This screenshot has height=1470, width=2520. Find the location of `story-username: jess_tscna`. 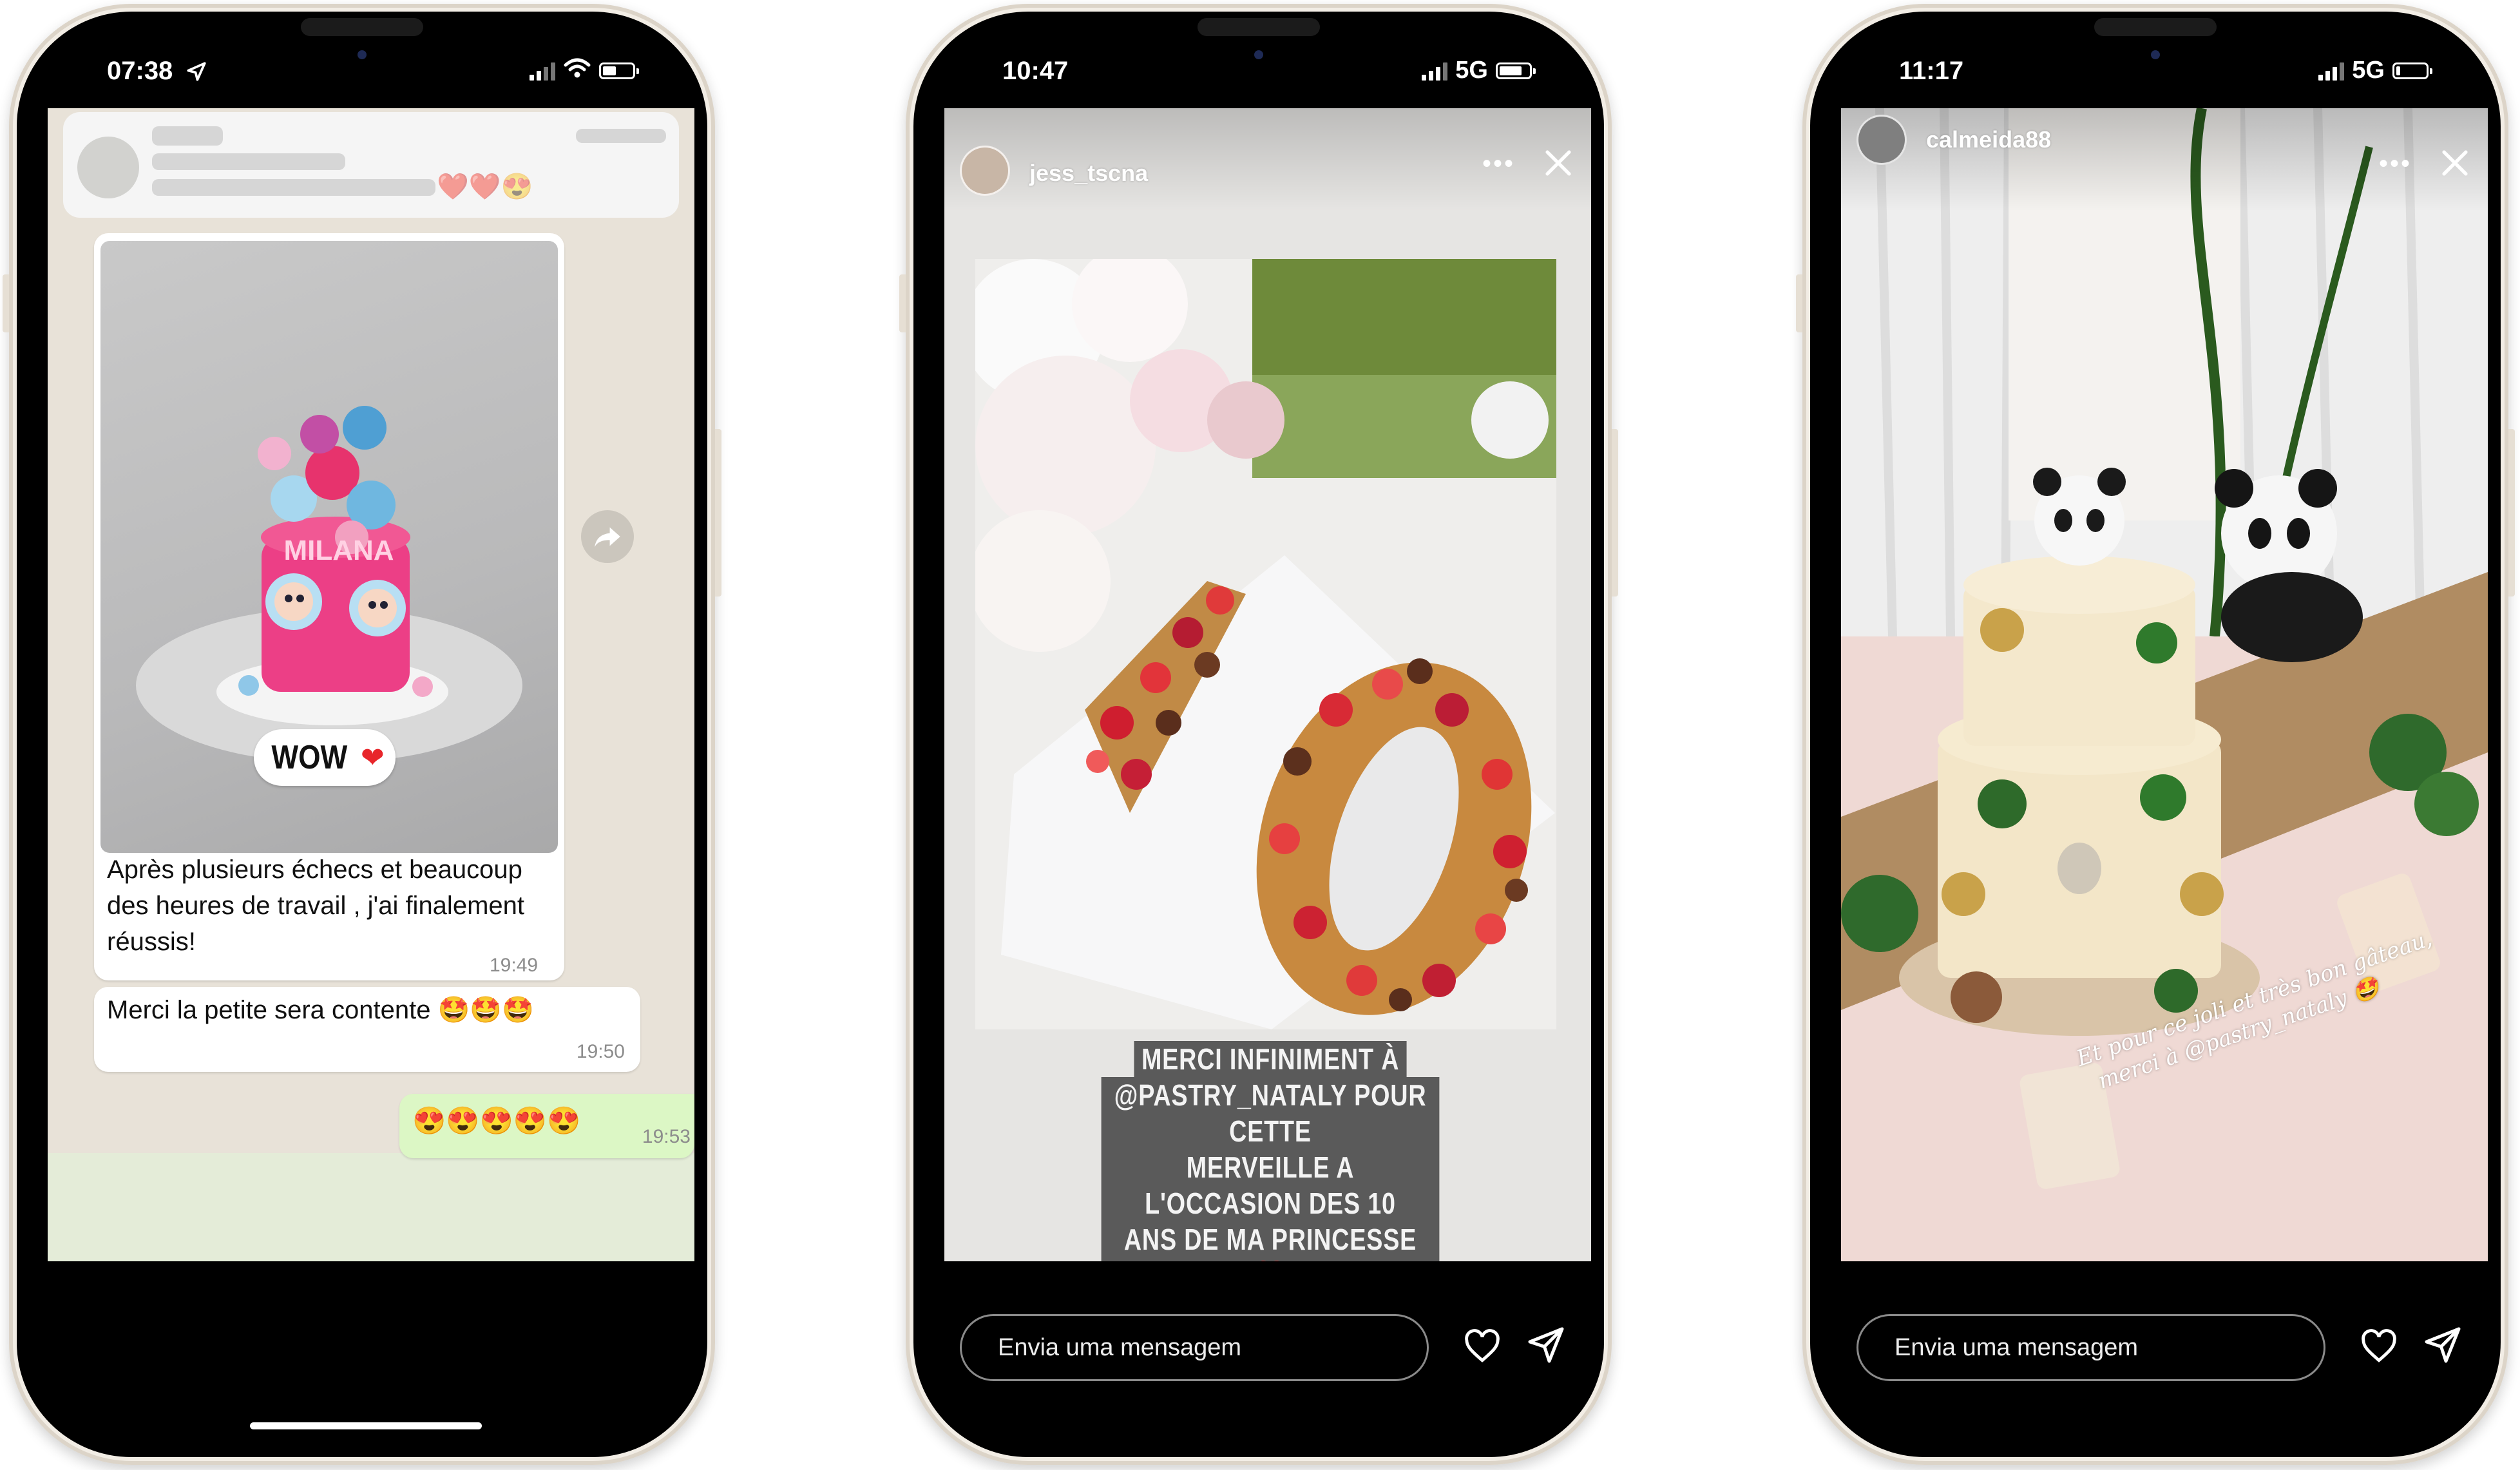

story-username: jess_tscna is located at coordinates (1088, 173).